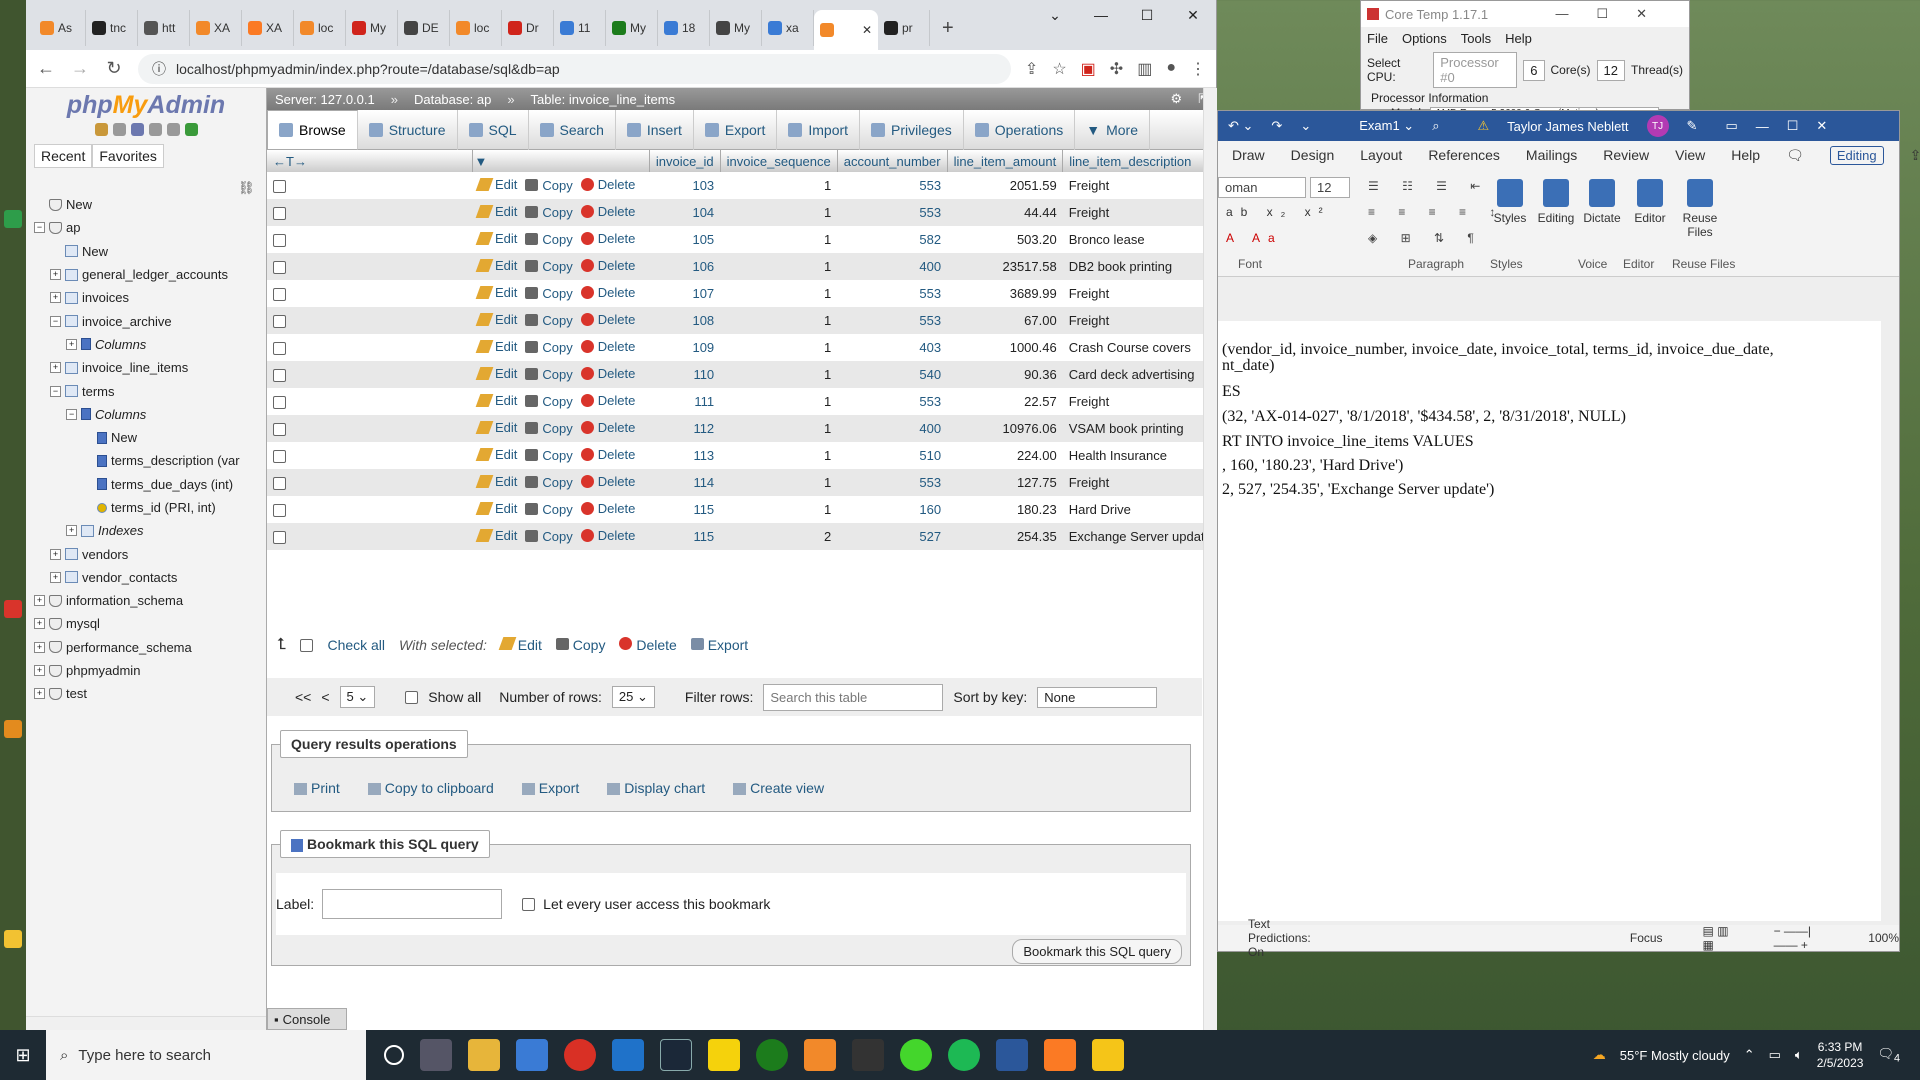 The height and width of the screenshot is (1080, 1920). What do you see at coordinates (80, 68) in the screenshot?
I see `forward-icon: →` at bounding box center [80, 68].